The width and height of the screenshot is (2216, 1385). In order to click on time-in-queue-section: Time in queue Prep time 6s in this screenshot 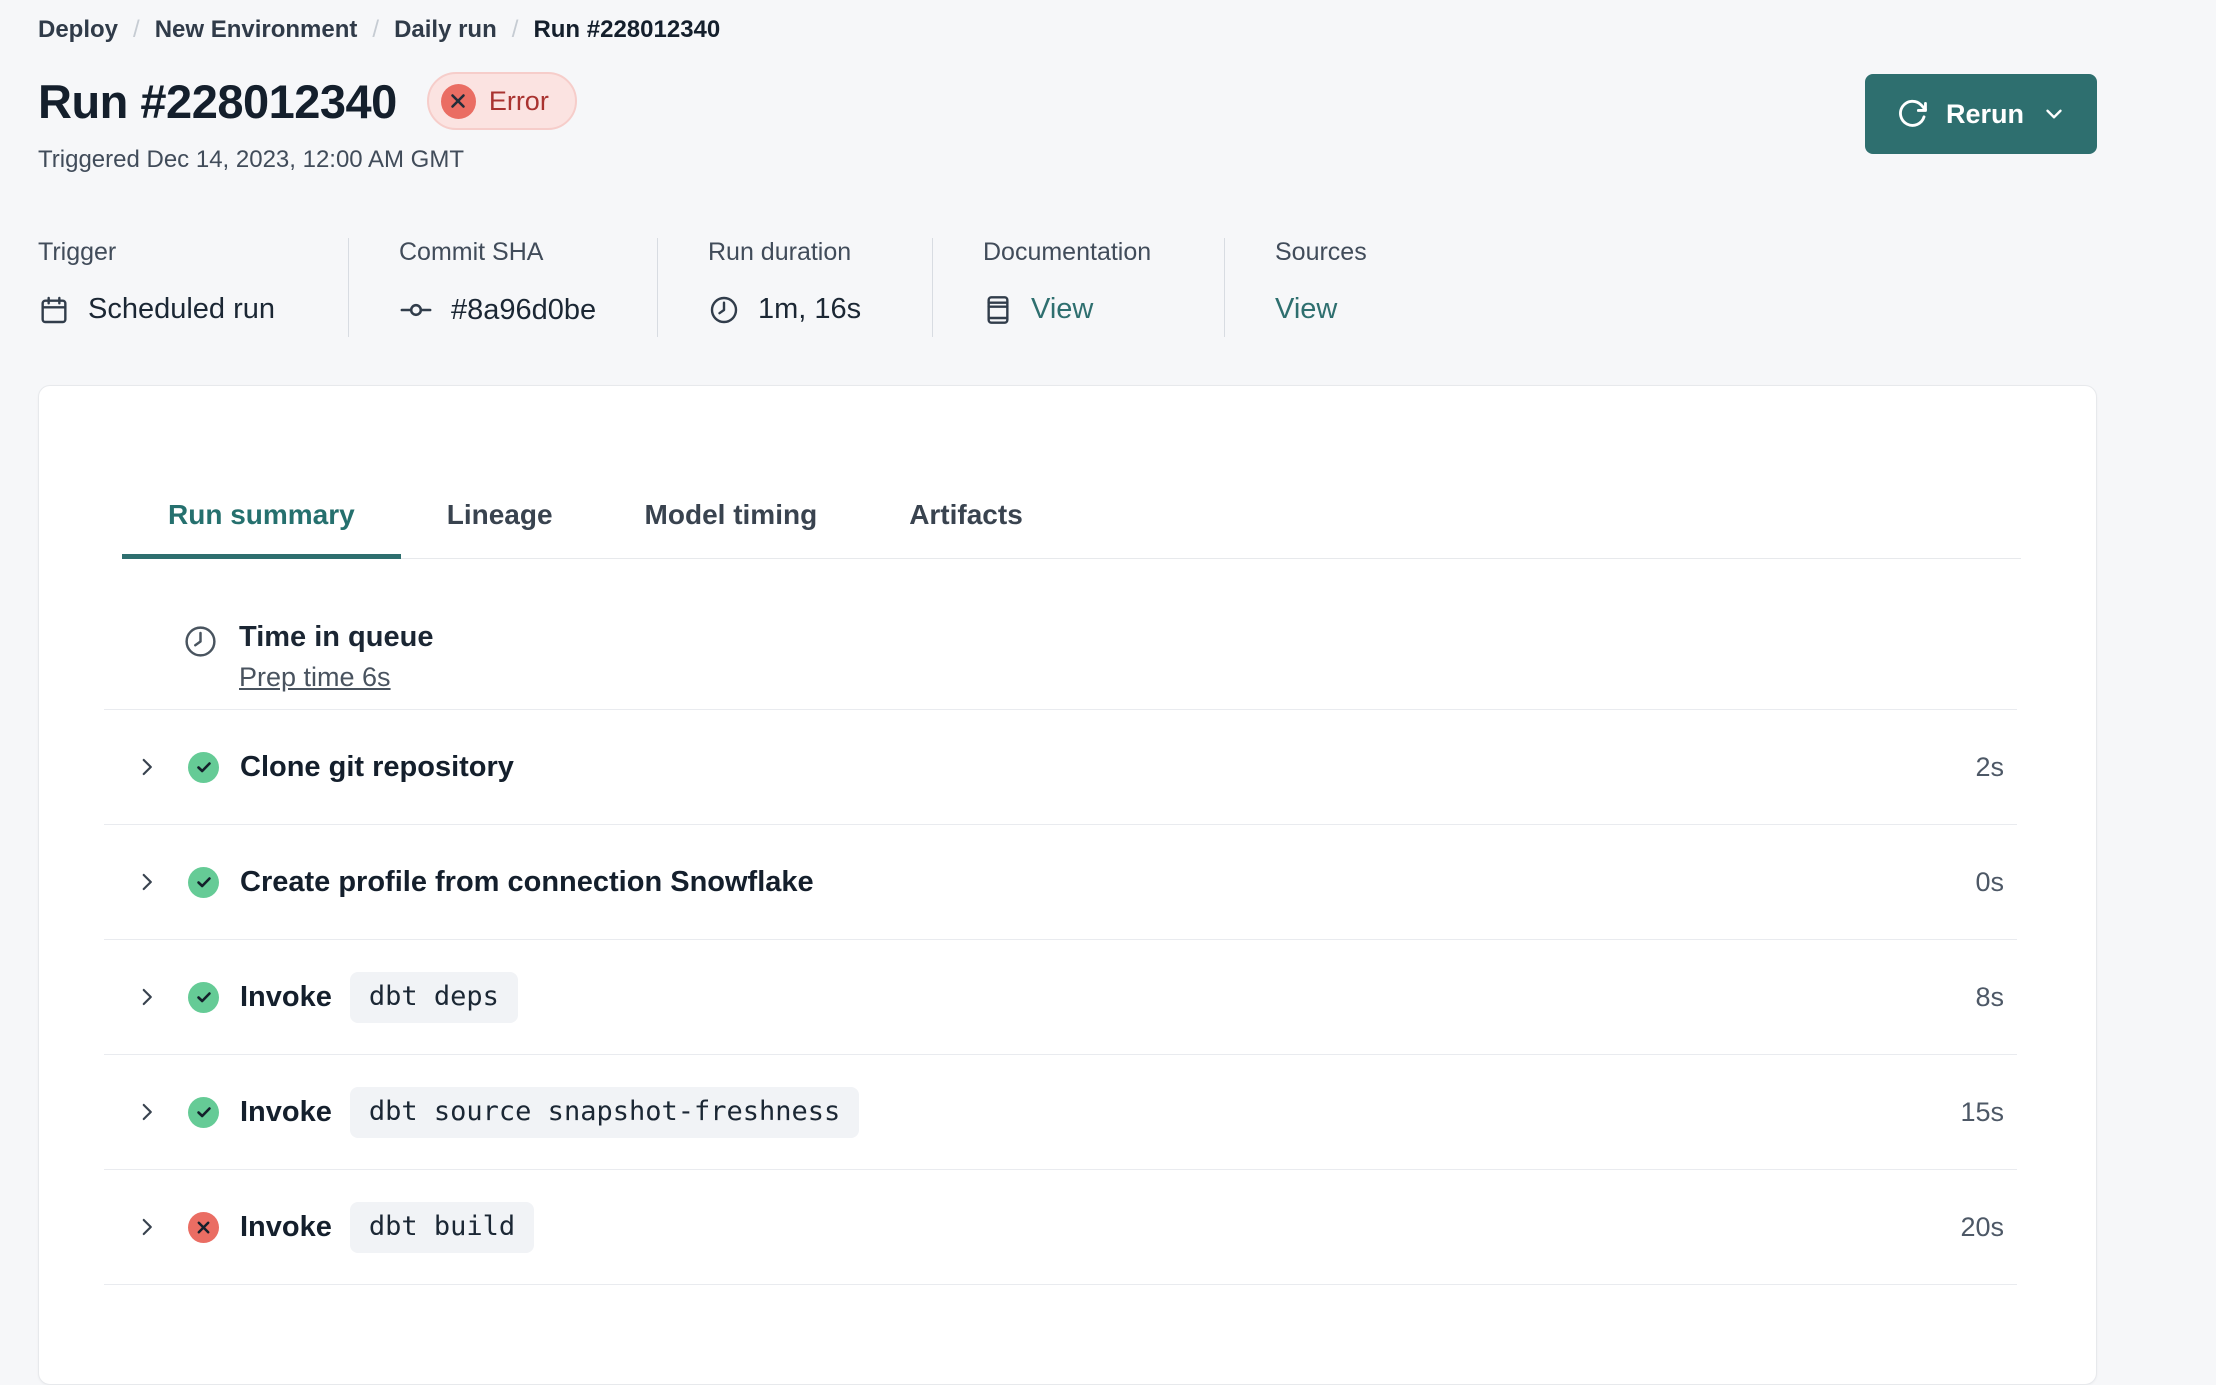, I will do `click(1060, 634)`.